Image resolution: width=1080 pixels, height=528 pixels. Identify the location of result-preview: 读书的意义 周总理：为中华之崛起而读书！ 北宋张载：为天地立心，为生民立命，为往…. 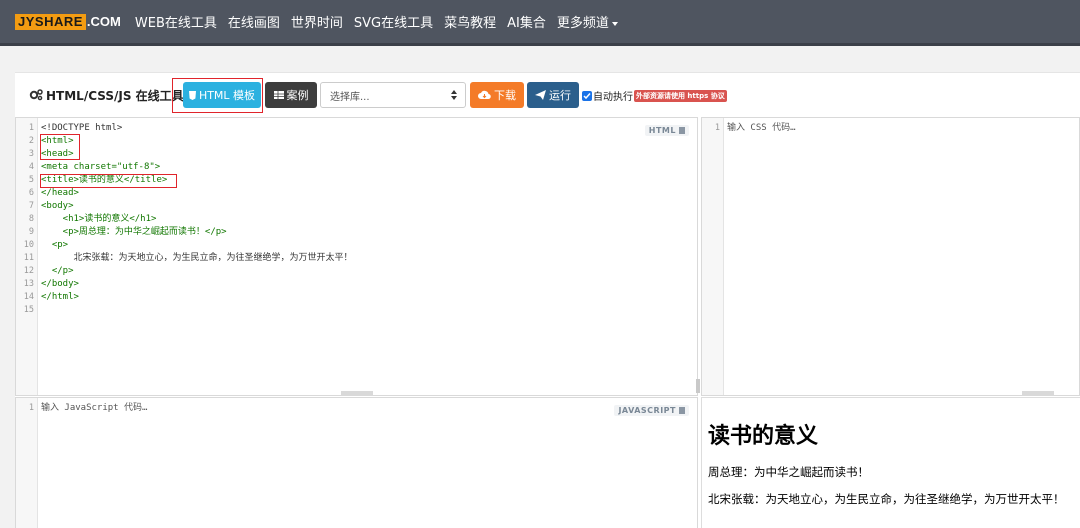
(890, 462).